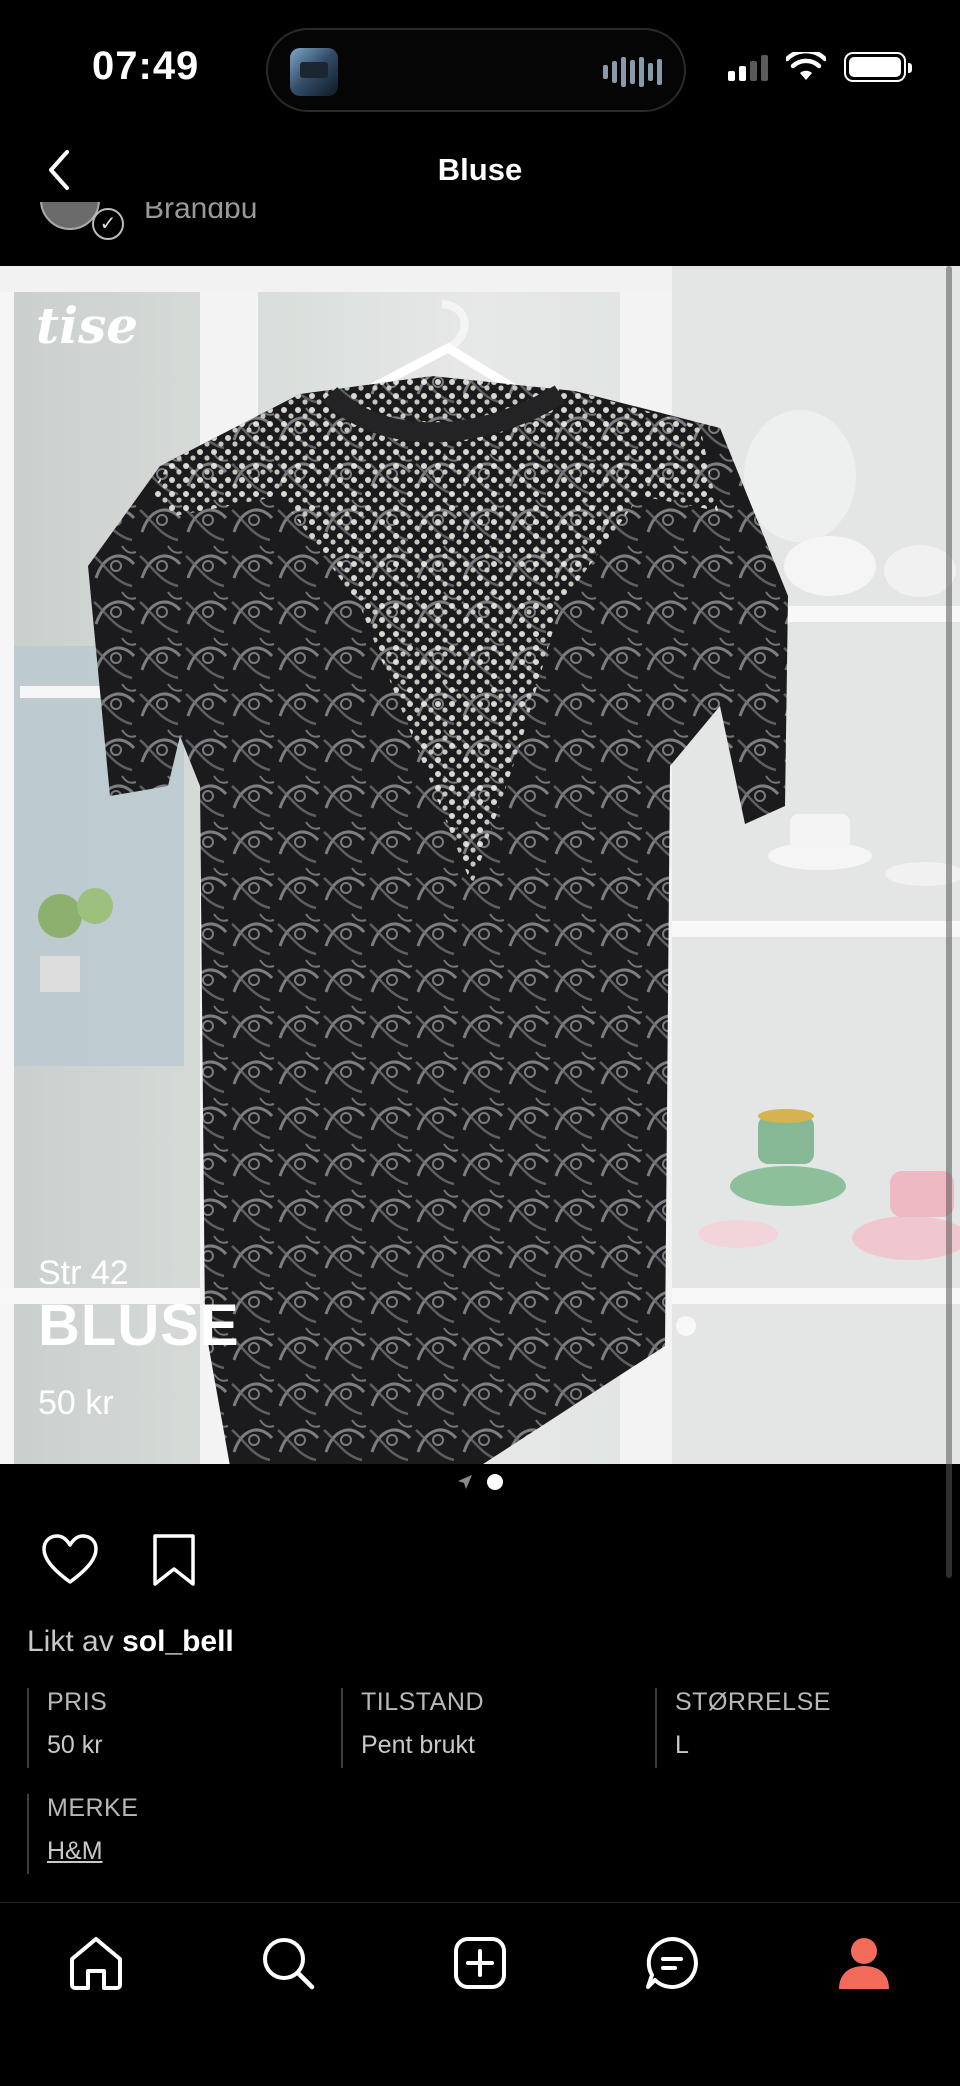  I want to click on carousel-indicator, so click(480, 1482).